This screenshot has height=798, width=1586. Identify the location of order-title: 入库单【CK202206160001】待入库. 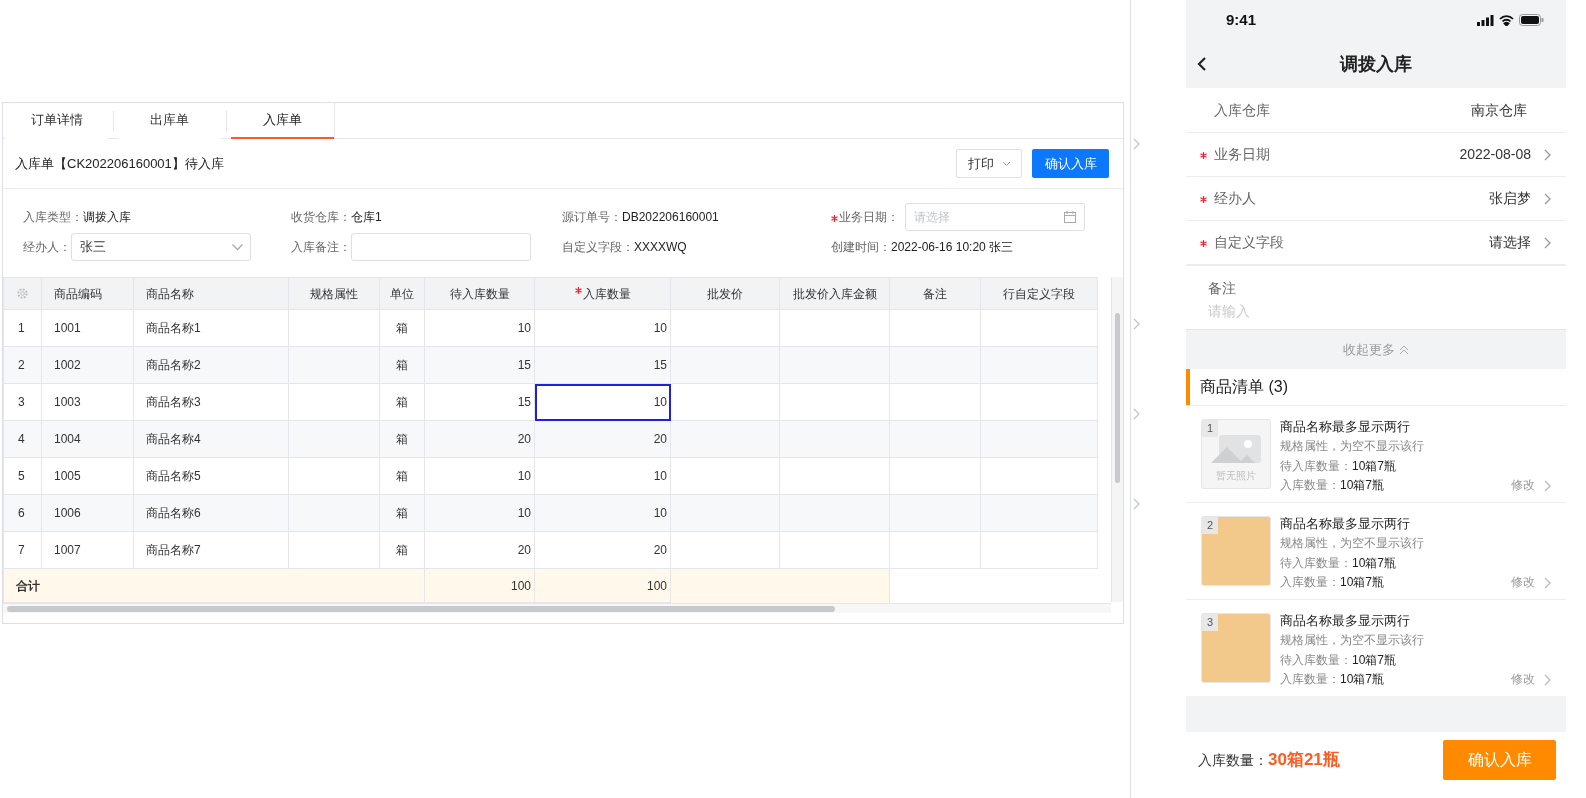
(119, 163).